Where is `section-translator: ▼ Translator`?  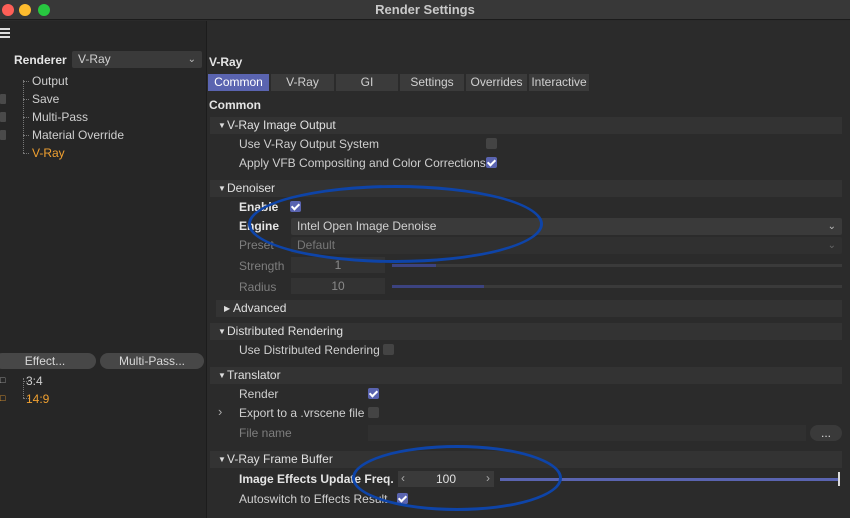
section-translator: ▼ Translator is located at coordinates (526, 375).